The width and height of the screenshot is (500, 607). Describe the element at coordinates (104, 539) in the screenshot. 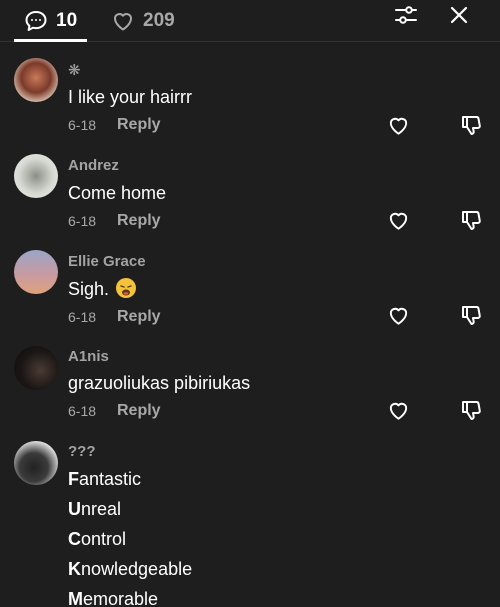

I see `acrostic-rest: ontrol` at that location.